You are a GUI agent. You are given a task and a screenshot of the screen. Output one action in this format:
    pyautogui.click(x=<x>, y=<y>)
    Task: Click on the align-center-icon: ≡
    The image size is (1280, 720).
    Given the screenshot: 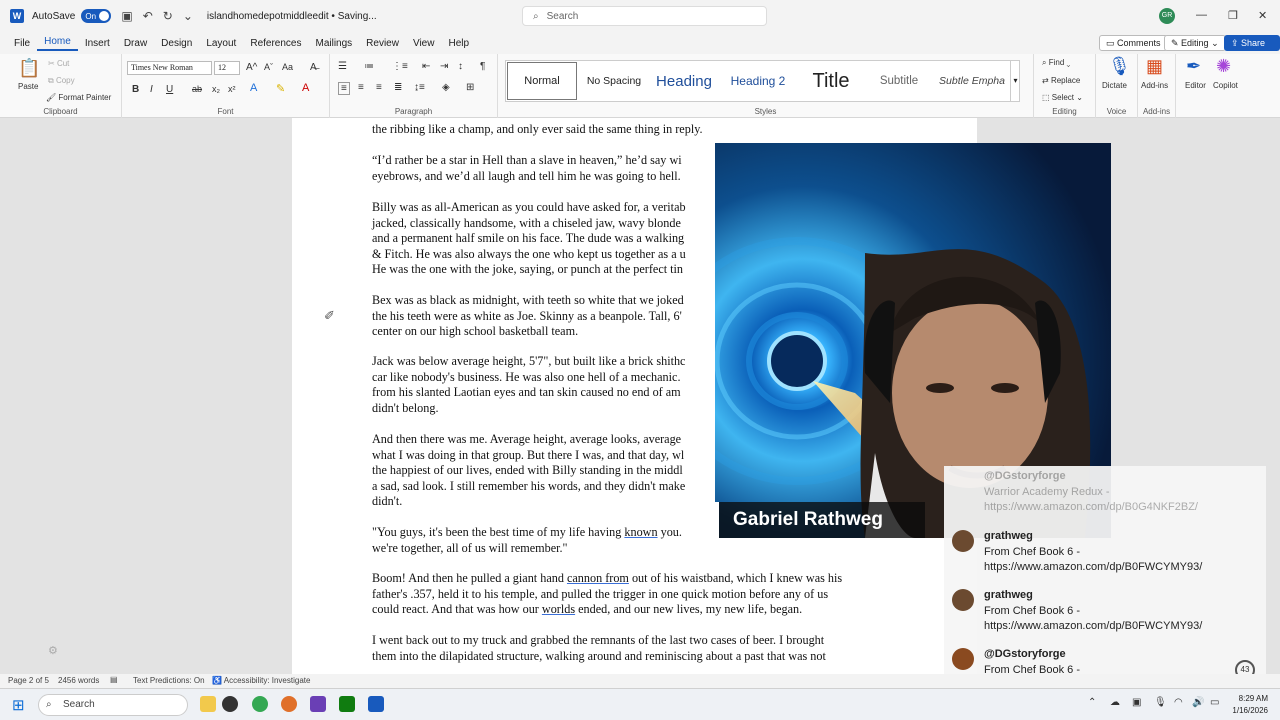 What is the action you would take?
    pyautogui.click(x=361, y=87)
    